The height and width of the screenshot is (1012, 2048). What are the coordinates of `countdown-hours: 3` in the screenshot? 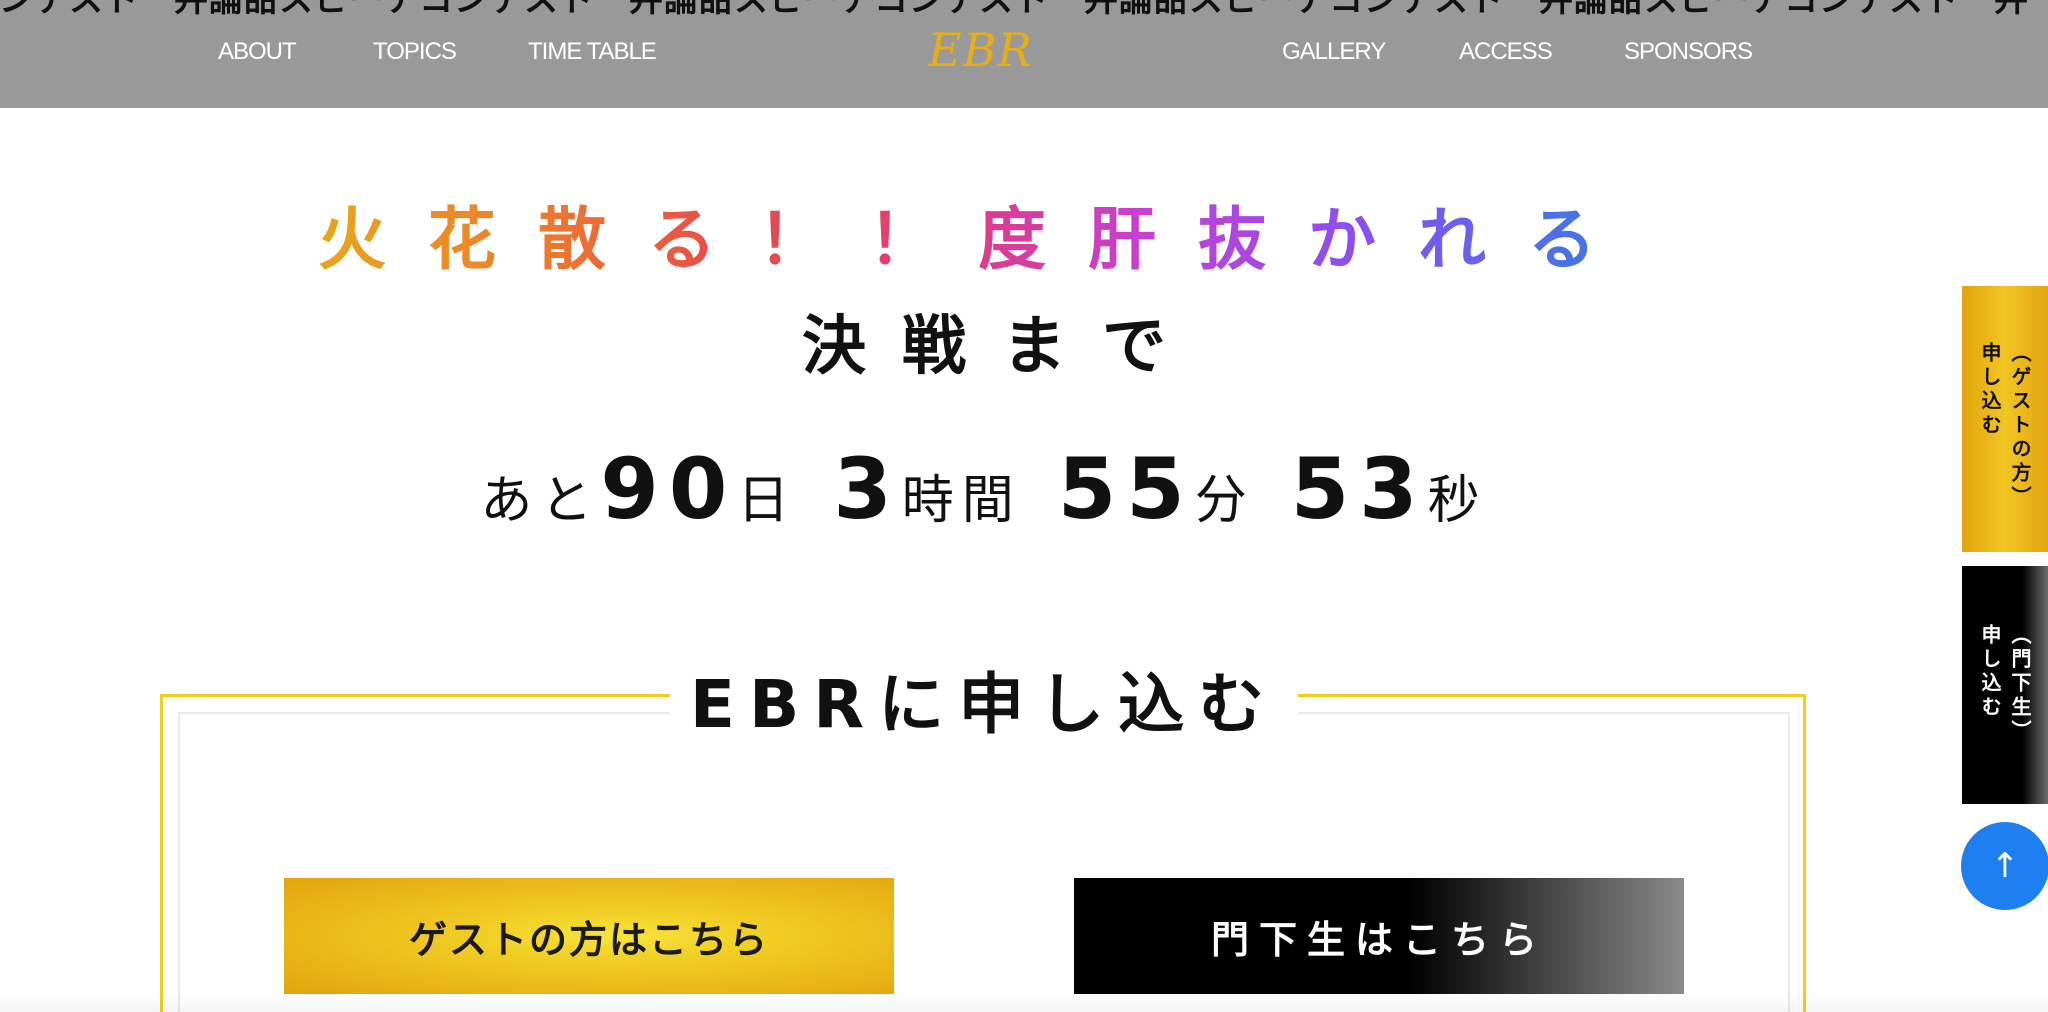 It's located at (867, 489).